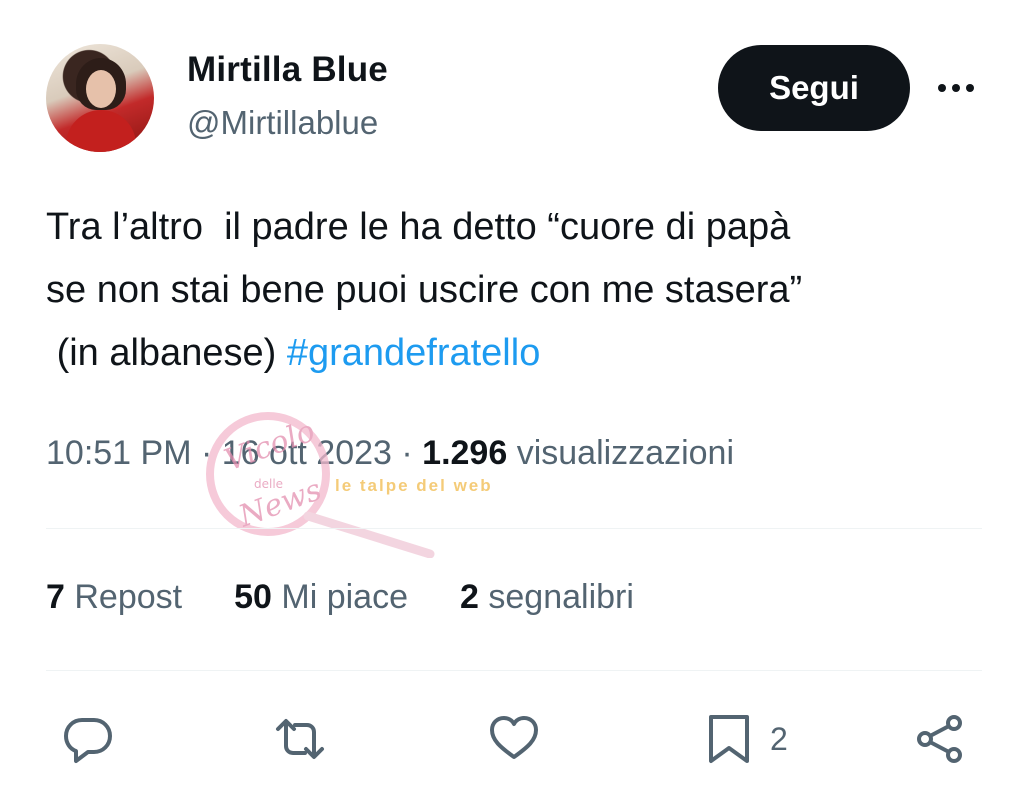  I want to click on avatar, so click(100, 98).